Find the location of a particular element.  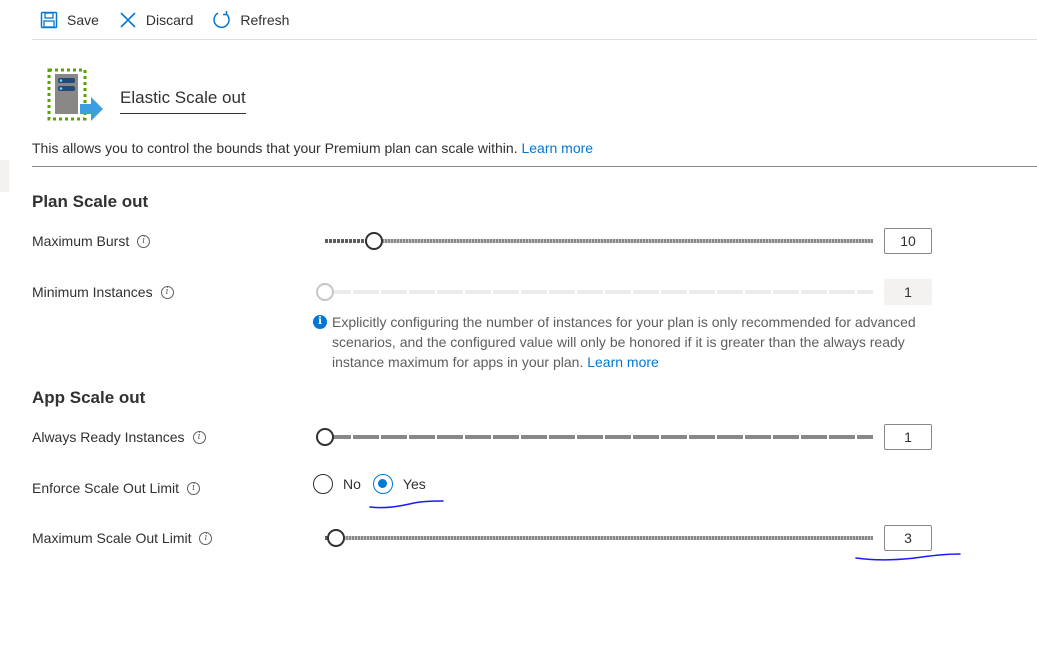

refresh-icon is located at coordinates (222, 20).